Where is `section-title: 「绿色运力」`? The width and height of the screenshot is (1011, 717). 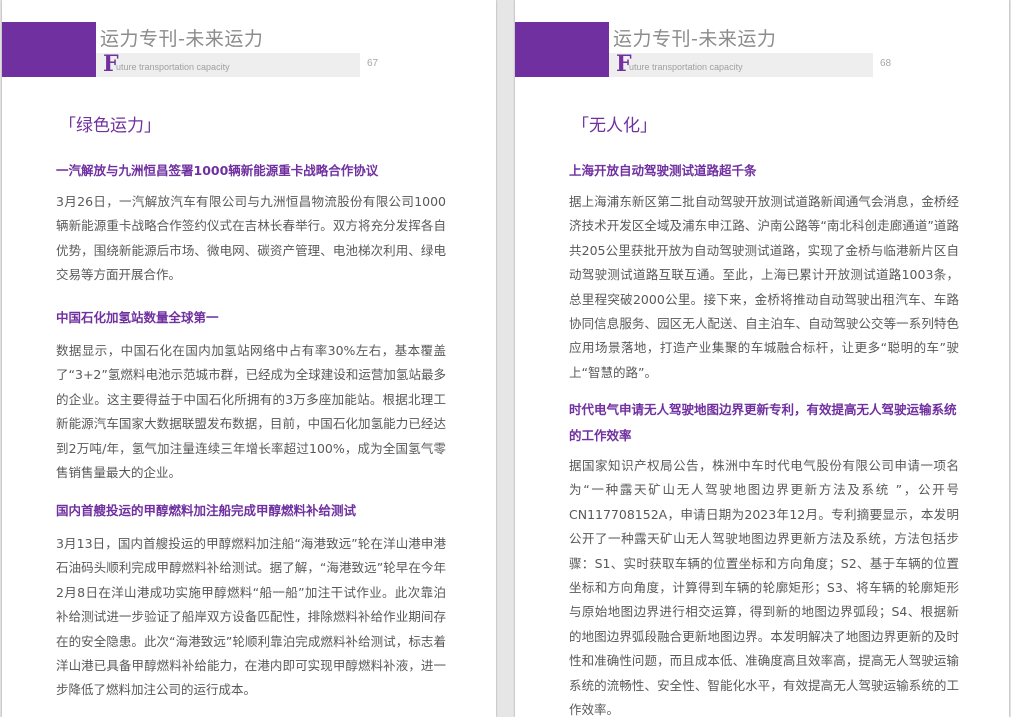 section-title: 「绿色运力」 is located at coordinates (110, 126).